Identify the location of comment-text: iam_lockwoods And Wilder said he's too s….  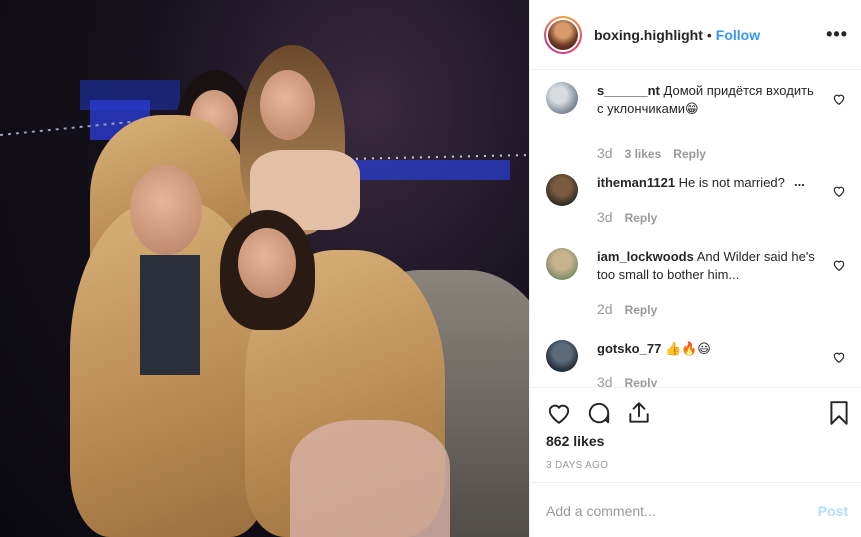
(706, 266).